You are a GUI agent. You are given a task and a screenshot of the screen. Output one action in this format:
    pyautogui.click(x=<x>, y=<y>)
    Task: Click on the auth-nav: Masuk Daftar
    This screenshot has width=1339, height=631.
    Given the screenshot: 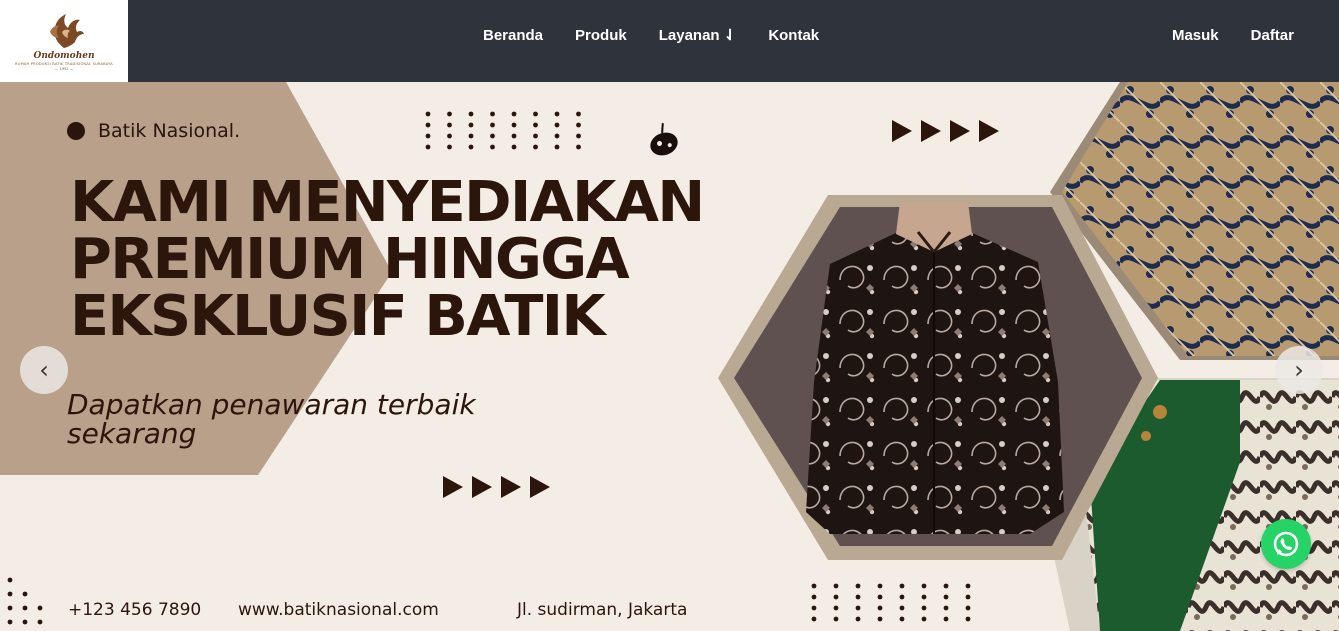 What is the action you would take?
    pyautogui.click(x=1233, y=35)
    